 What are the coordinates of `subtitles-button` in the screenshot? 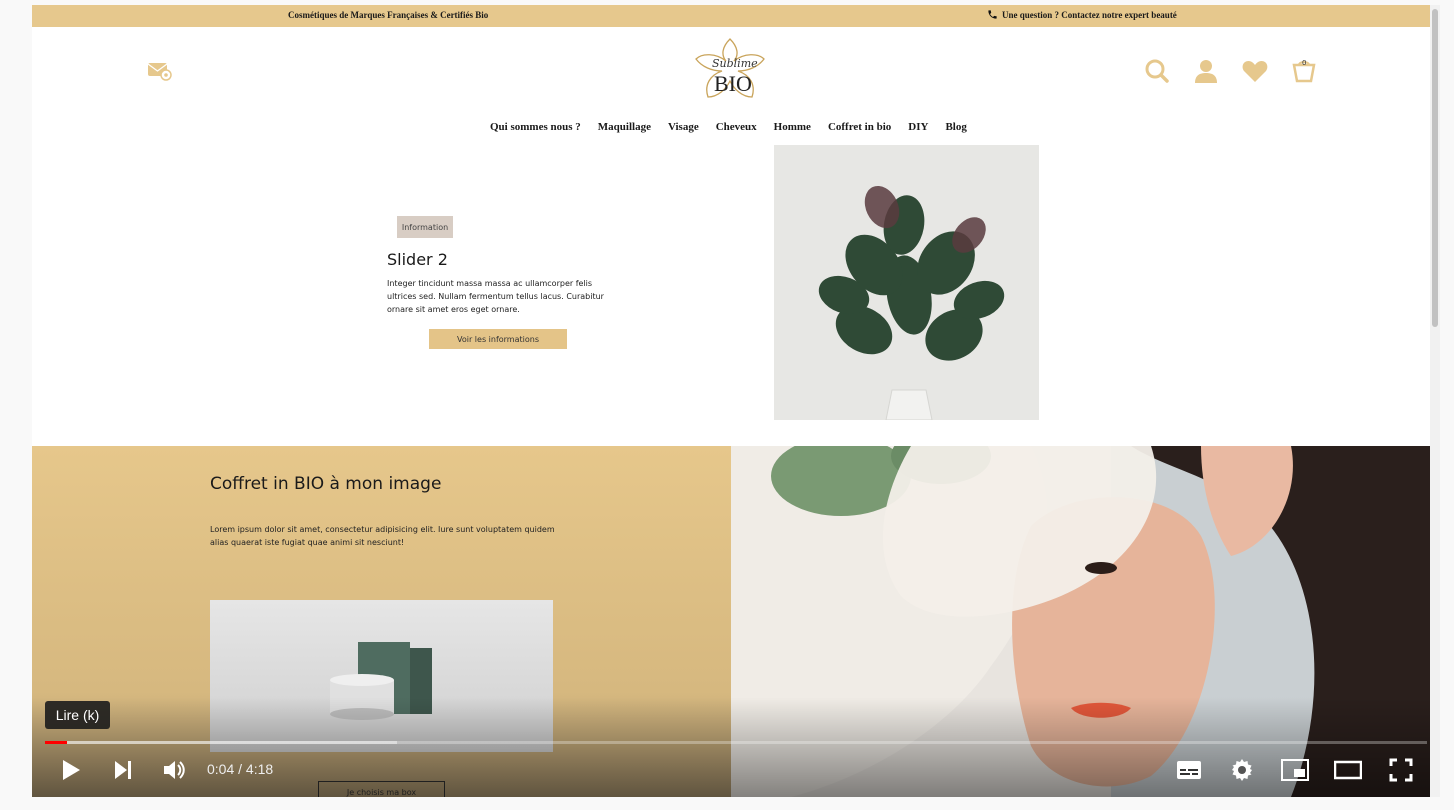 It's located at (1189, 770).